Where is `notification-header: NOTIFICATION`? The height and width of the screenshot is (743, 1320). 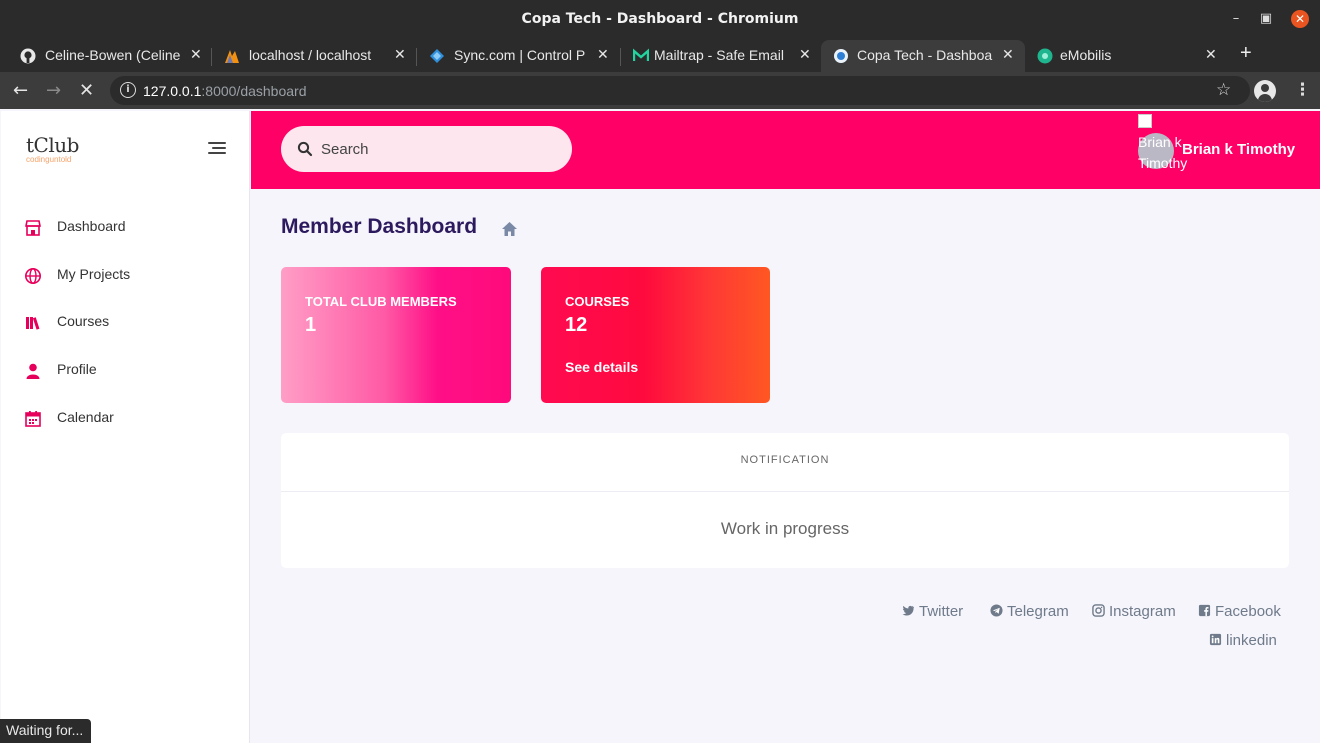 notification-header: NOTIFICATION is located at coordinates (785, 462).